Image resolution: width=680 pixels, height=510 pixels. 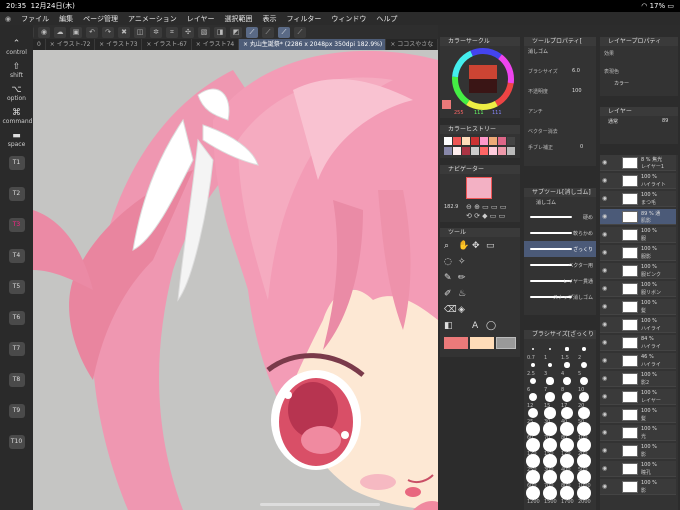 I want to click on t7-key: T7, so click(x=16, y=349).